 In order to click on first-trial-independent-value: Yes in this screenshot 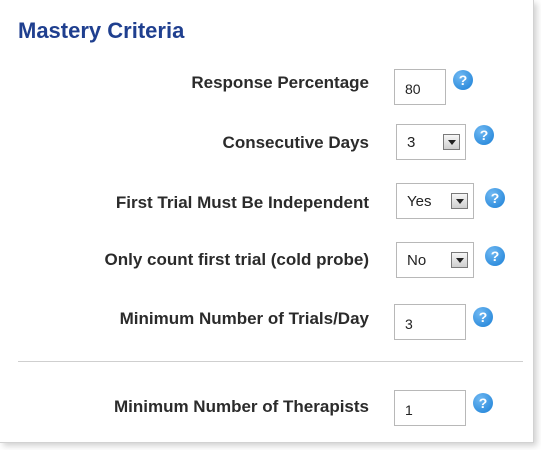, I will do `click(419, 201)`.